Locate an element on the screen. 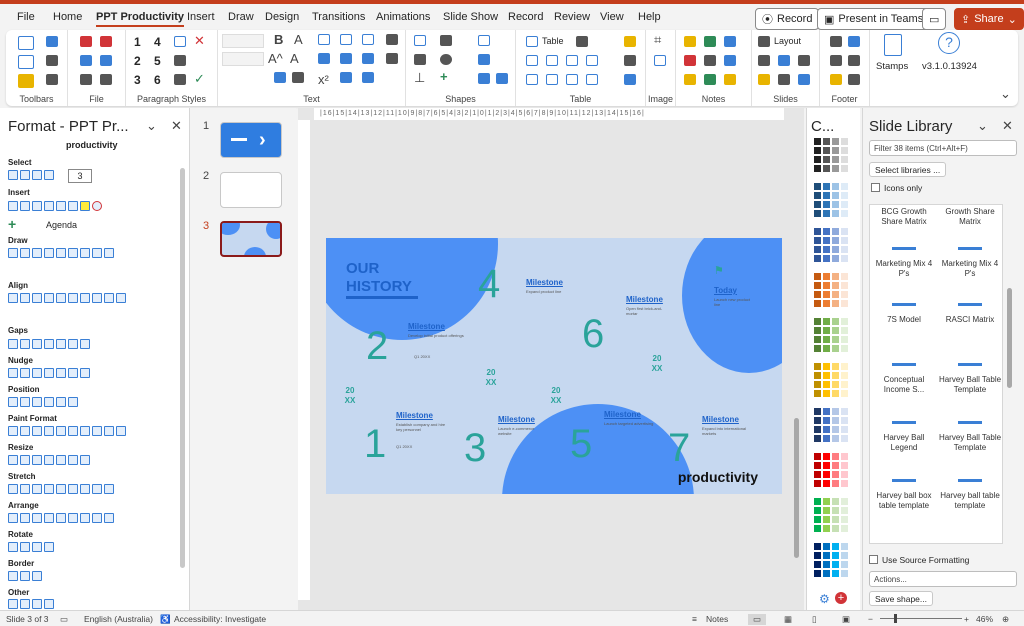 This screenshot has width=1024, height=626. select-icon is located at coordinates (37, 175).